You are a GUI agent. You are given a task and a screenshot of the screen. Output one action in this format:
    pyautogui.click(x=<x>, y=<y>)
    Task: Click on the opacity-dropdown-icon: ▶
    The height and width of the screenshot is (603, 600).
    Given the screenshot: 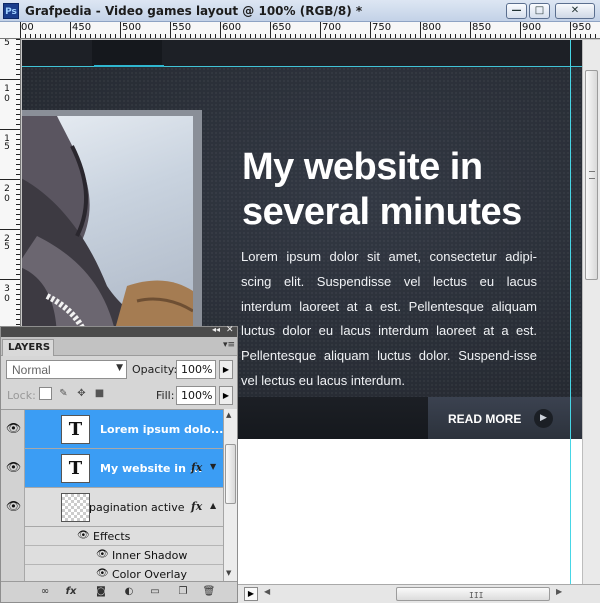 What is the action you would take?
    pyautogui.click(x=226, y=369)
    